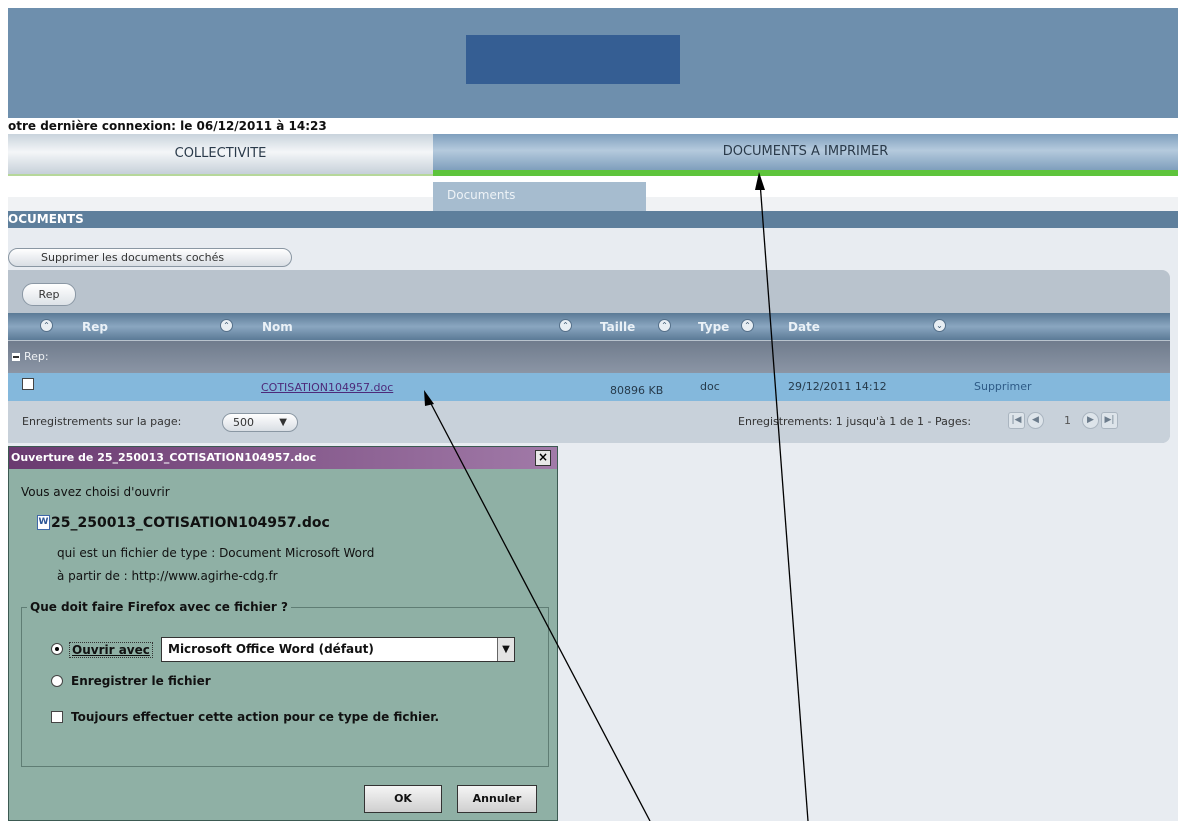  Describe the element at coordinates (190, 523) in the screenshot. I see `dialog-filename: 25_250013_COTISATION104957.doc` at that location.